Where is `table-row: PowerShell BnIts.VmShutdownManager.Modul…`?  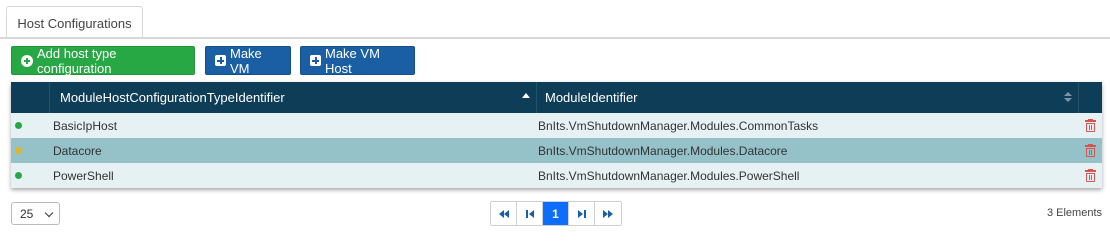 table-row: PowerShell BnIts.VmShutdownManager.Modul… is located at coordinates (556, 175).